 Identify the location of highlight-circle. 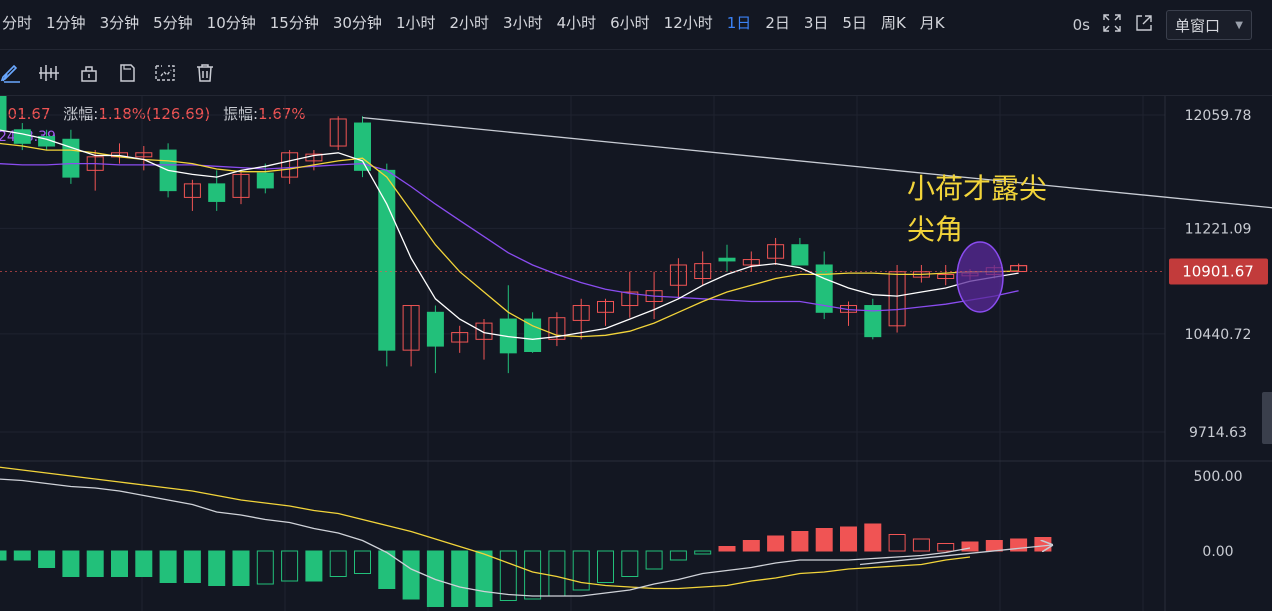
(980, 277).